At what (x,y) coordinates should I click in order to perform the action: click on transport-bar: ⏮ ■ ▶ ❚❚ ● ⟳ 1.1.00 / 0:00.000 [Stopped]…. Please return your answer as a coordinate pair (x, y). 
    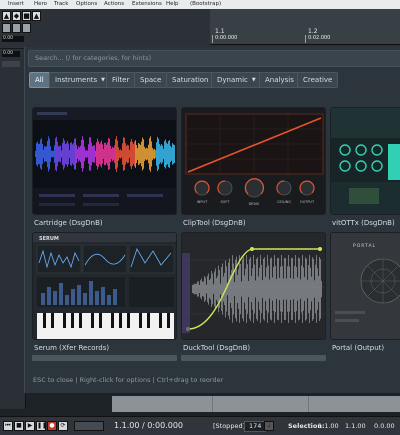
    Looking at the image, I should click on (200, 425).